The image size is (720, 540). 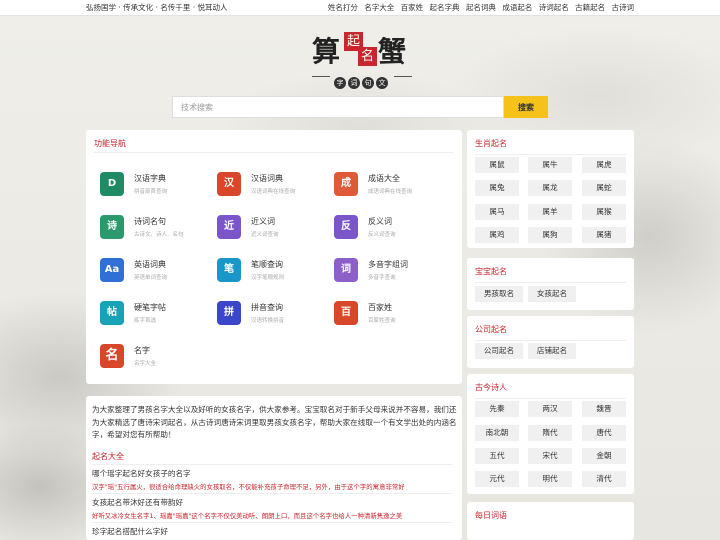 What do you see at coordinates (273, 192) in the screenshot?
I see `tool-desc: 汉语词典在线查询` at bounding box center [273, 192].